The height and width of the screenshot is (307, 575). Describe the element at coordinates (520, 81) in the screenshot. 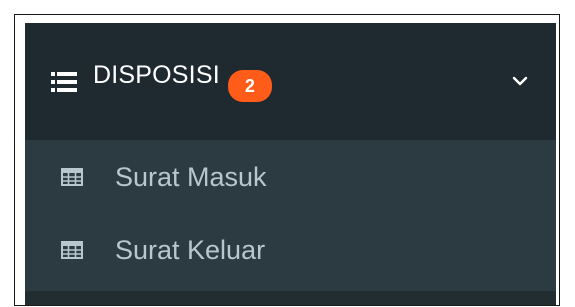

I see `chevron-down-icon` at that location.